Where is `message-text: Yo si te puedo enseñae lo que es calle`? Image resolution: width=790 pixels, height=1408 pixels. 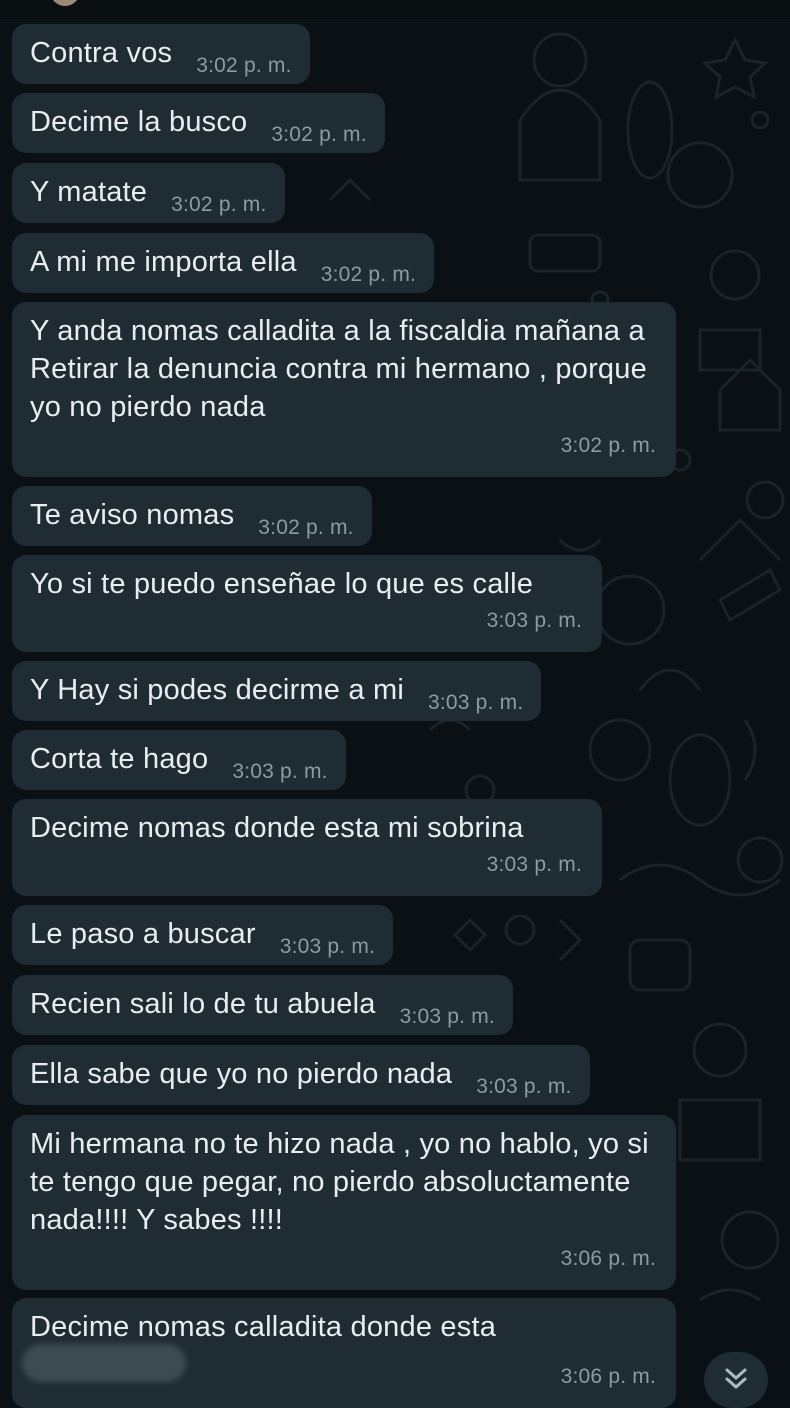 message-text: Yo si te puedo enseñae lo que es calle is located at coordinates (282, 584).